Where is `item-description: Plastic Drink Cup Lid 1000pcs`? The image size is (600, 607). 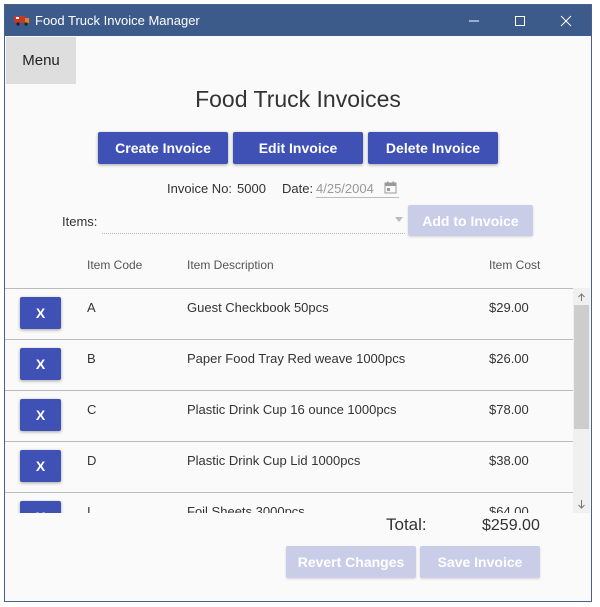 item-description: Plastic Drink Cup Lid 1000pcs is located at coordinates (274, 460).